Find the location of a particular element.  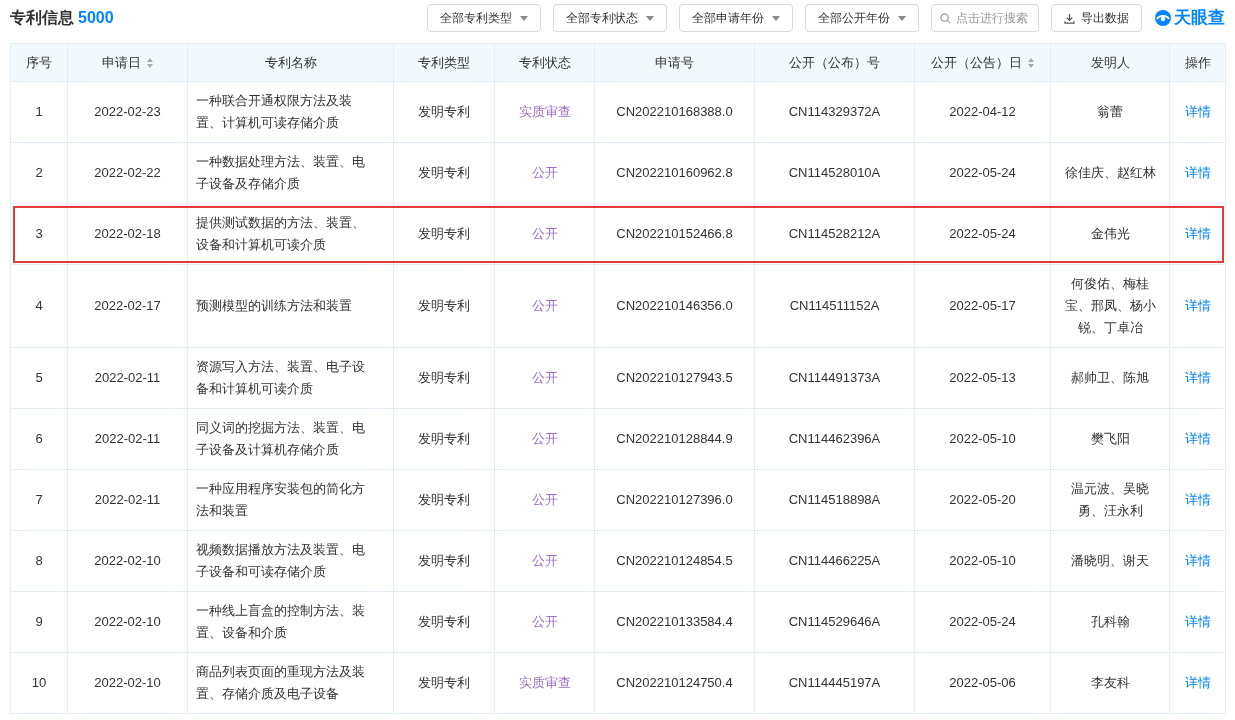

section-title: 专利信息 is located at coordinates (42, 18).